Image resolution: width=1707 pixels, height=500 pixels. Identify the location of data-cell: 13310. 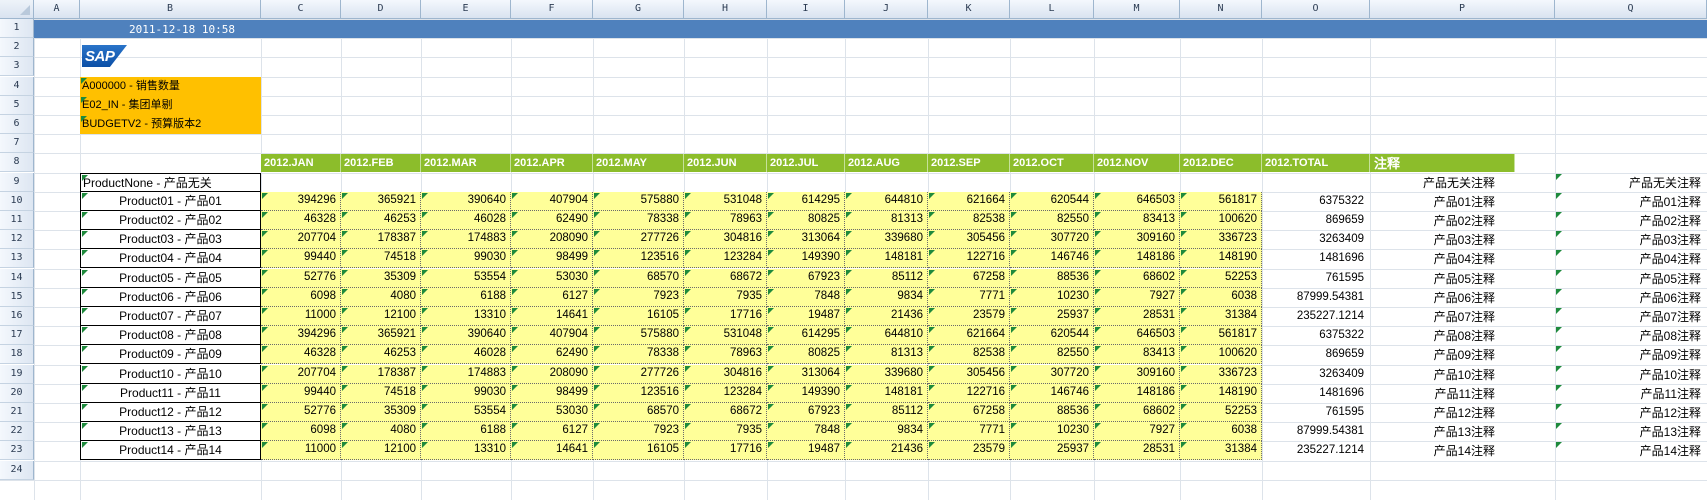
(466, 316).